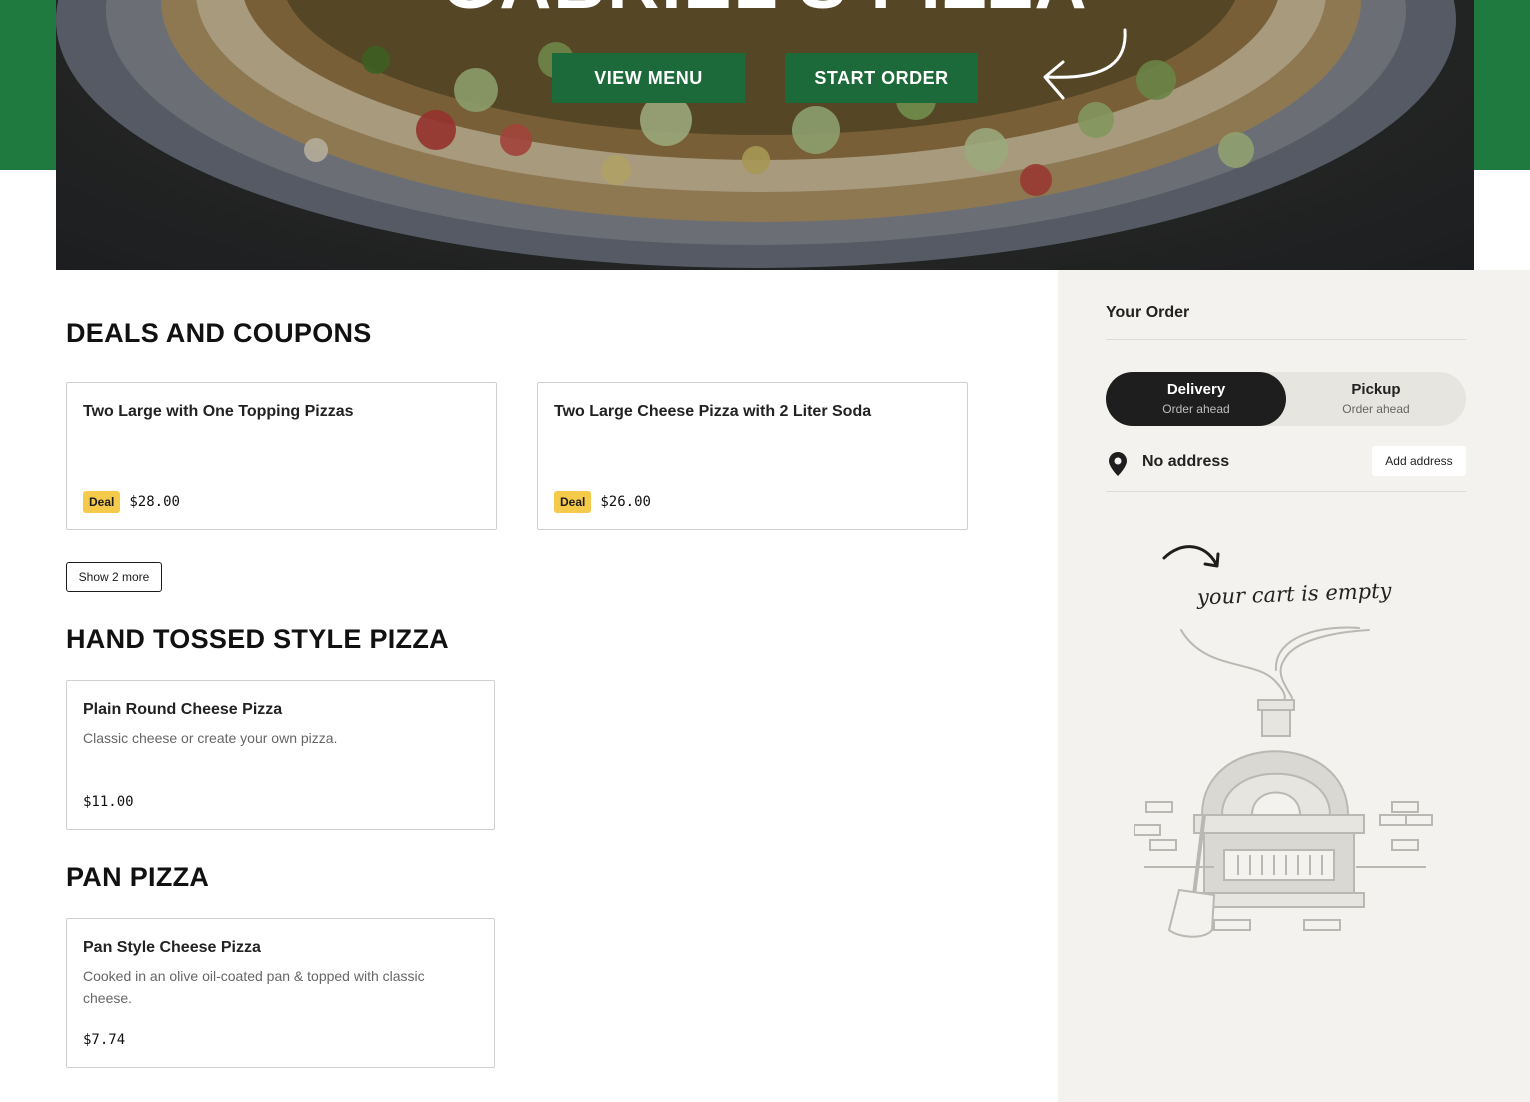 This screenshot has height=1102, width=1530. I want to click on delivery-option: Delivery Order ahead, so click(1196, 399).